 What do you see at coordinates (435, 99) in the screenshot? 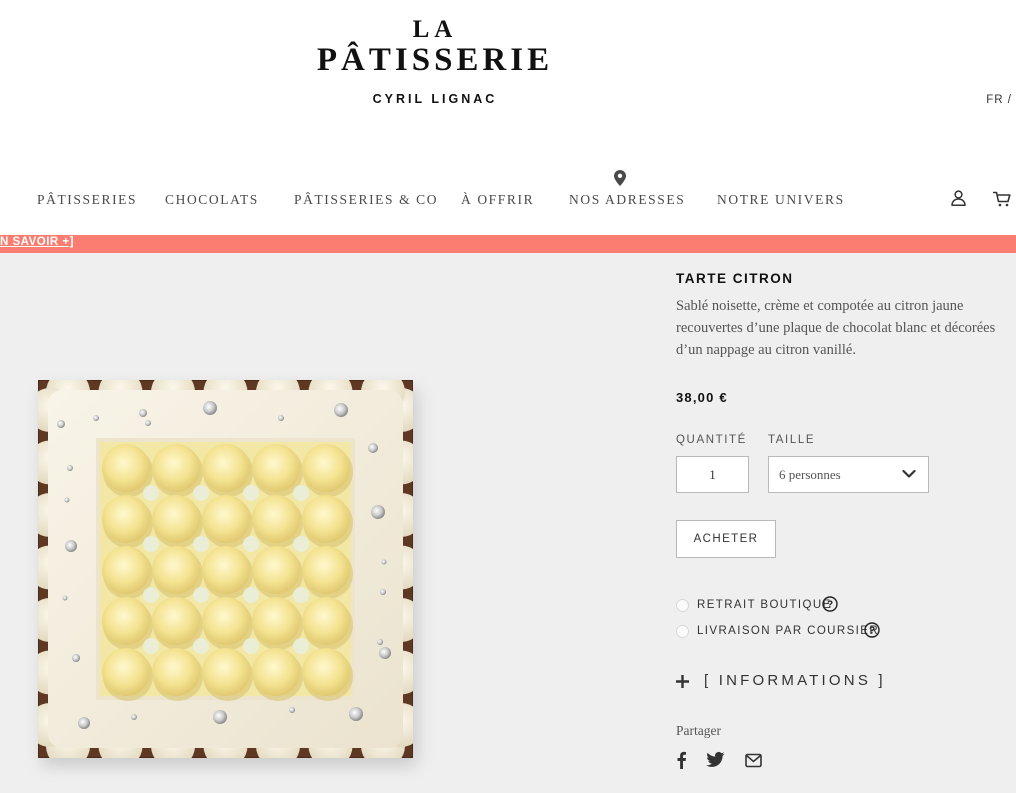
I see `logo-line-3: CYRIL LIGNAC` at bounding box center [435, 99].